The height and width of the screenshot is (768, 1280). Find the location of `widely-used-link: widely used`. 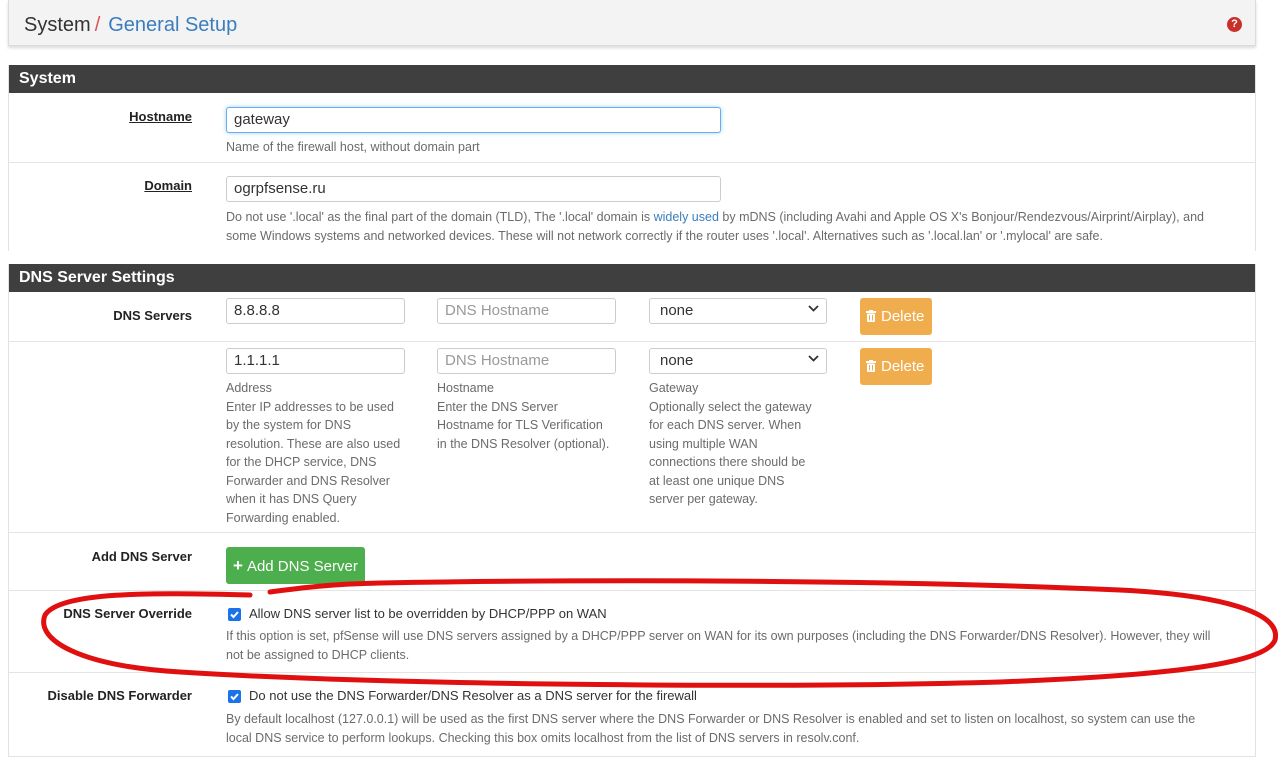

widely-used-link: widely used is located at coordinates (686, 217).